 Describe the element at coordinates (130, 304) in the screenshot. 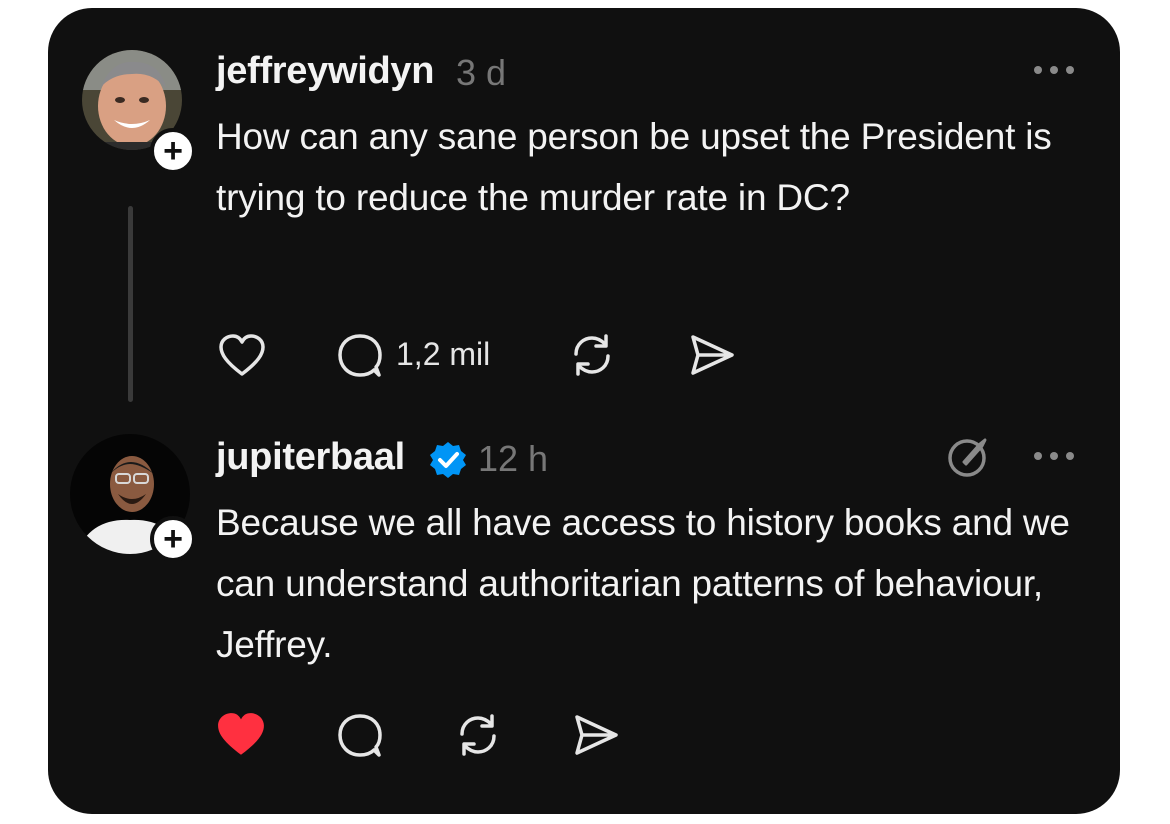

I see `thread-line` at that location.